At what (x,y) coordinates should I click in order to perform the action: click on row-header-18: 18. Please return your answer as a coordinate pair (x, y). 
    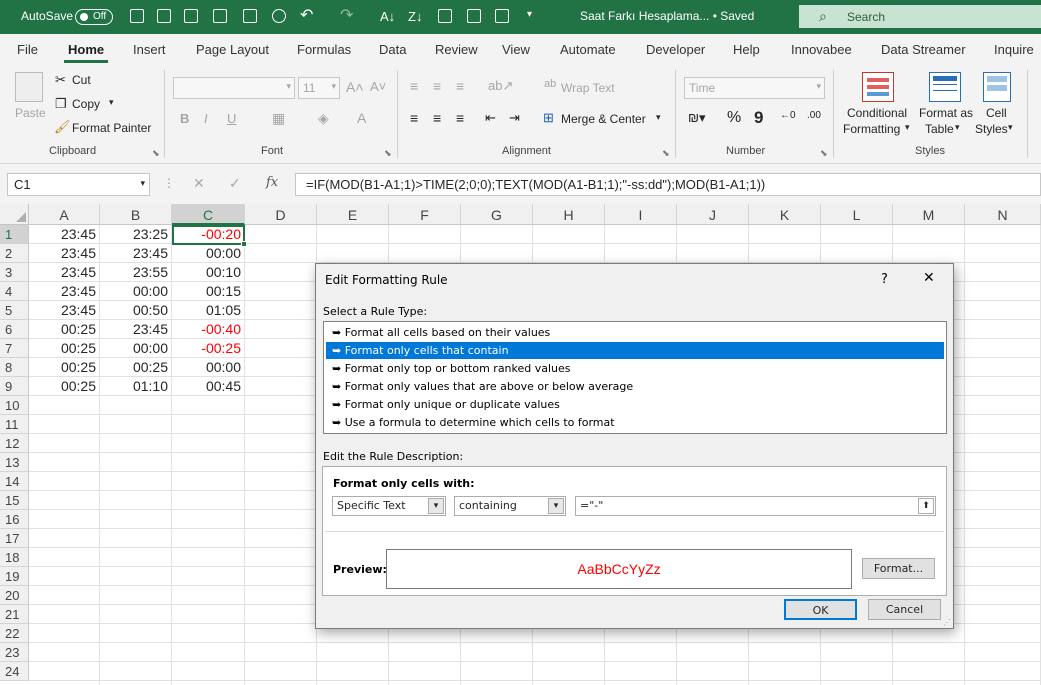
    Looking at the image, I should click on (14, 557).